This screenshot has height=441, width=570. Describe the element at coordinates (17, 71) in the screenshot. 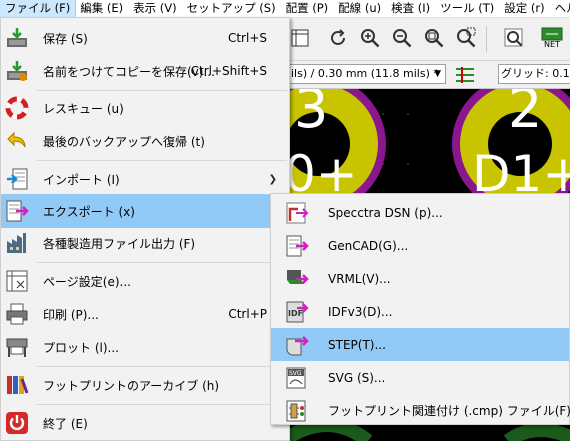

I see `save-copy-icon` at that location.